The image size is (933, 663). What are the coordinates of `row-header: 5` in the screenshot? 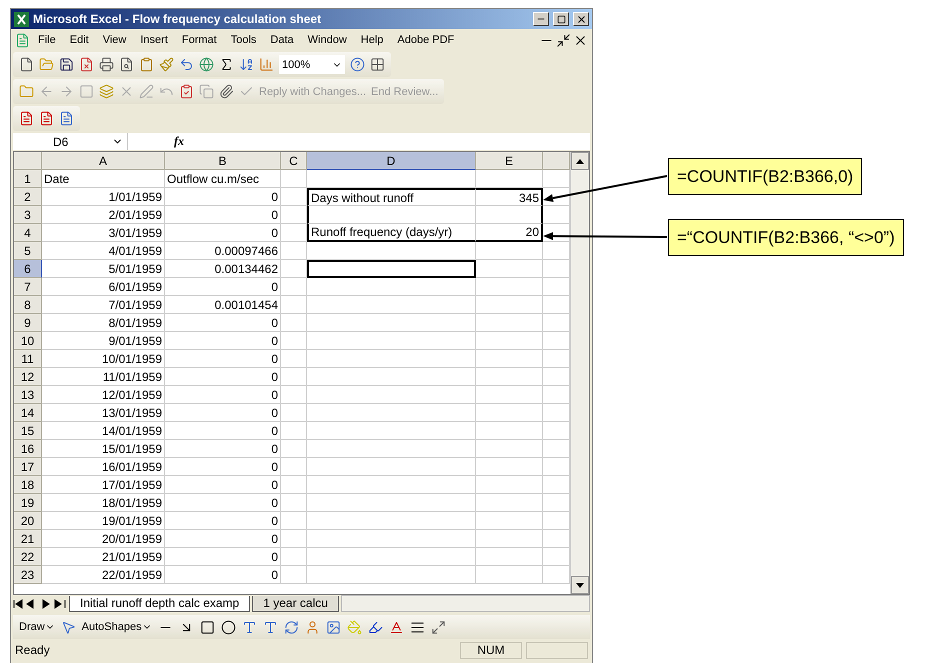 It's located at (28, 251).